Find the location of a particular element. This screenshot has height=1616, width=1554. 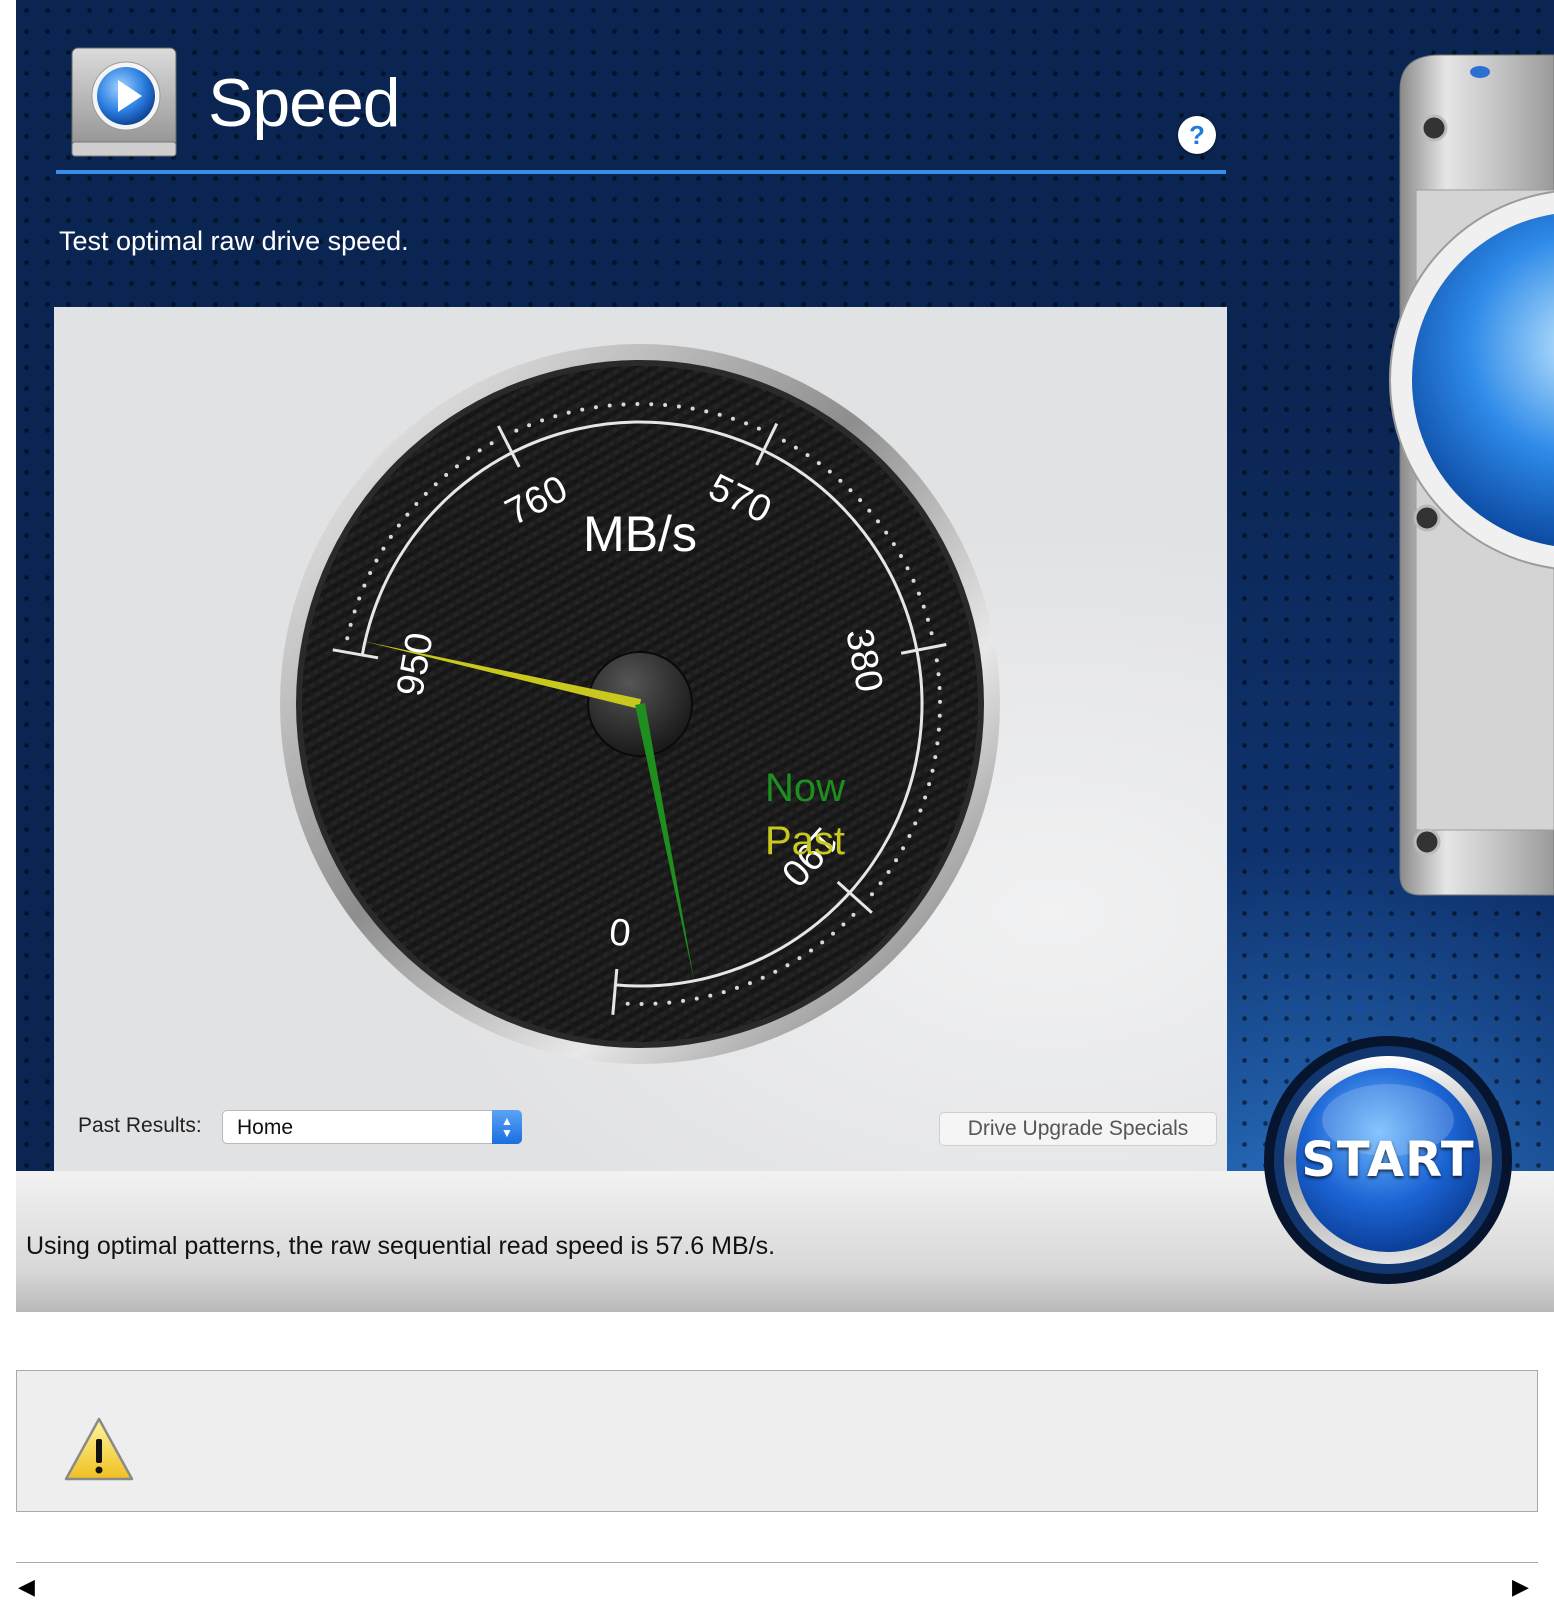

start-button-label: START is located at coordinates (1388, 1160).